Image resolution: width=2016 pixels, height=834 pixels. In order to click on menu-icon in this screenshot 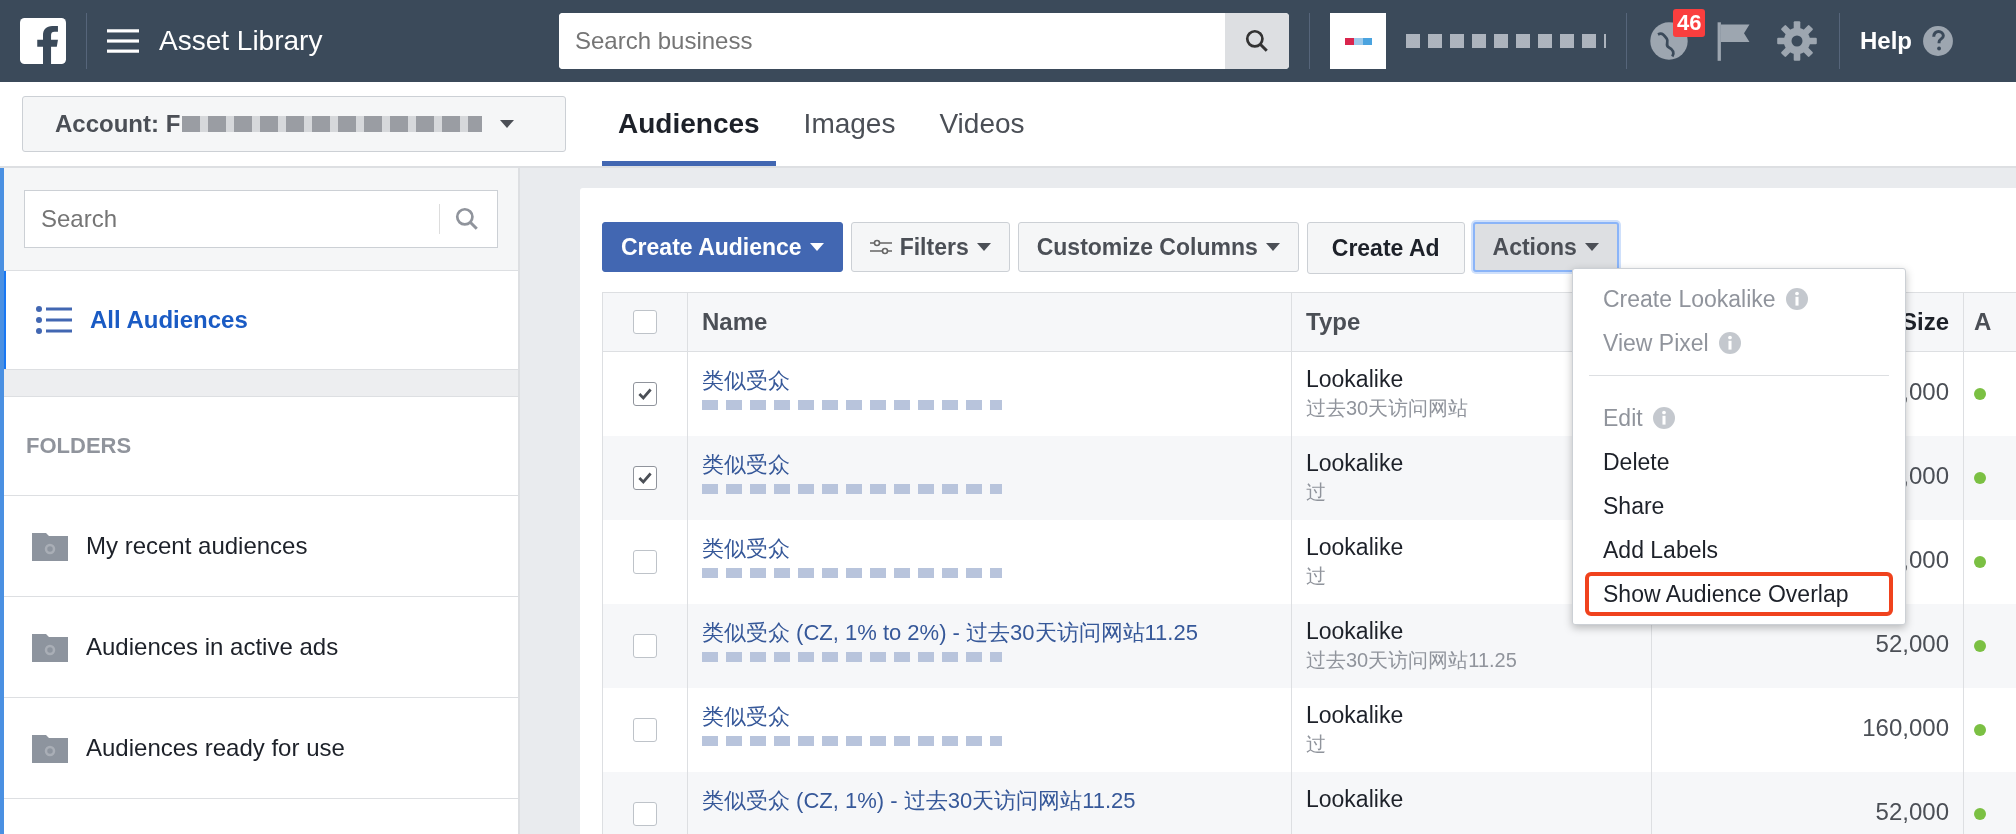, I will do `click(123, 41)`.